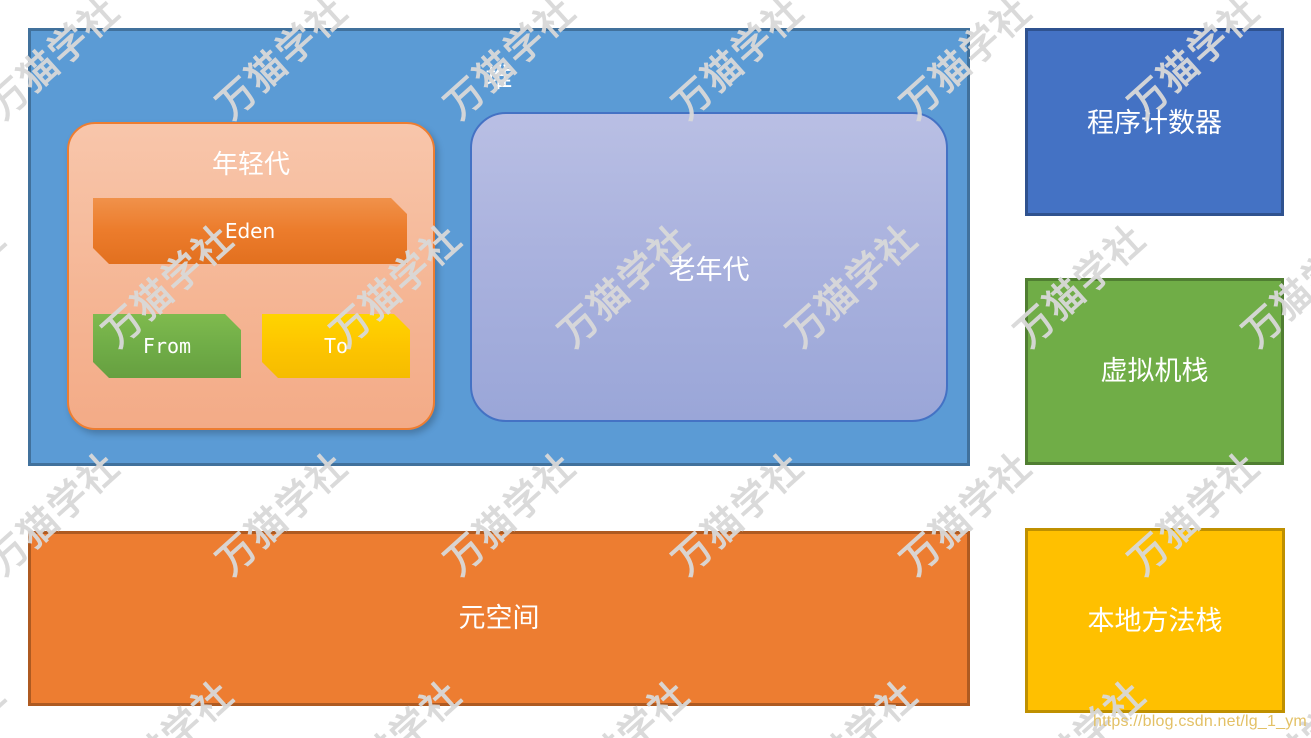  I want to click on eden-label: Eden, so click(250, 231).